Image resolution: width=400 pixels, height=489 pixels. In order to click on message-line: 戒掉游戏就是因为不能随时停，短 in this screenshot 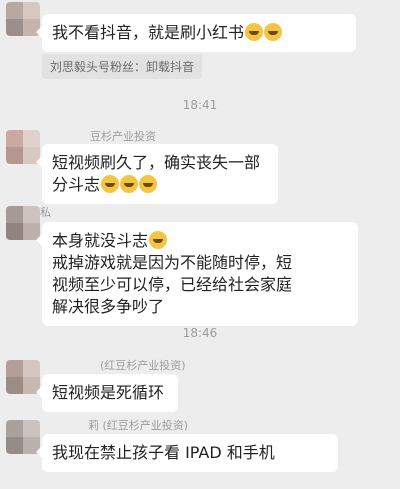, I will do `click(172, 262)`.